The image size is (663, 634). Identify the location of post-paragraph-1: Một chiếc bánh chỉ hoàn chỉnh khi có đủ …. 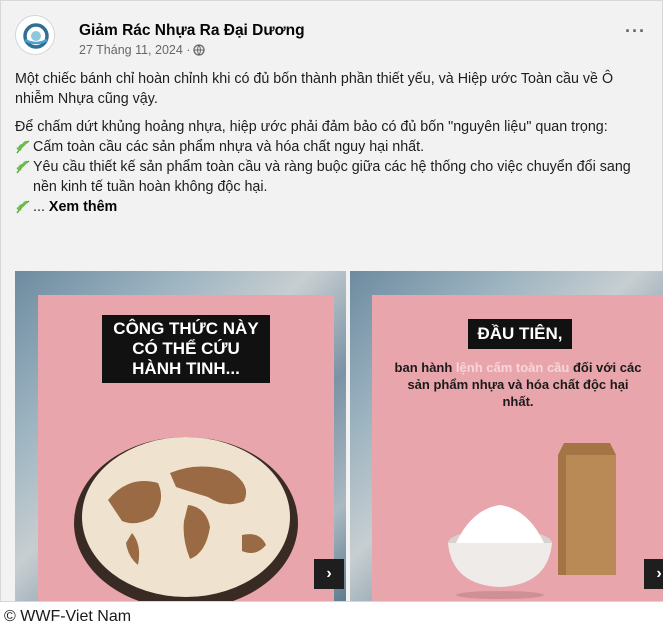
(314, 89).